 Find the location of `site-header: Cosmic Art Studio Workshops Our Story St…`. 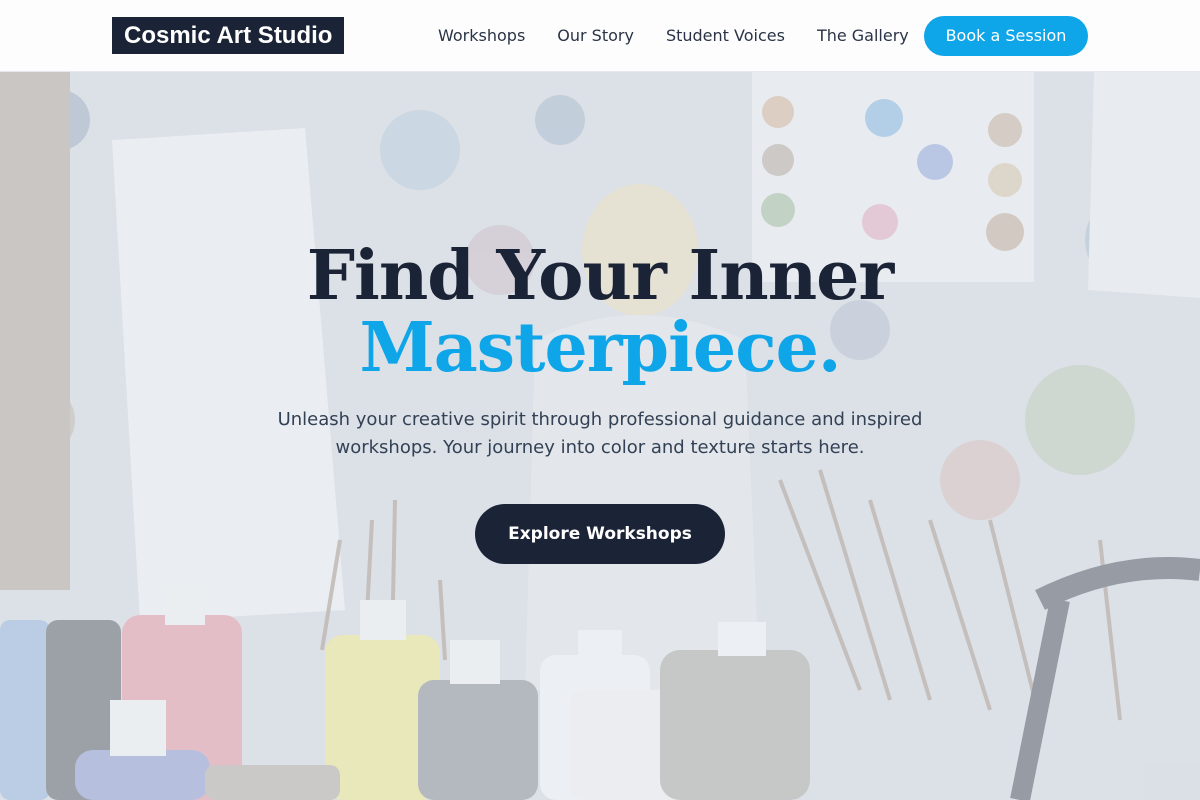

site-header: Cosmic Art Studio Workshops Our Story St… is located at coordinates (600, 36).